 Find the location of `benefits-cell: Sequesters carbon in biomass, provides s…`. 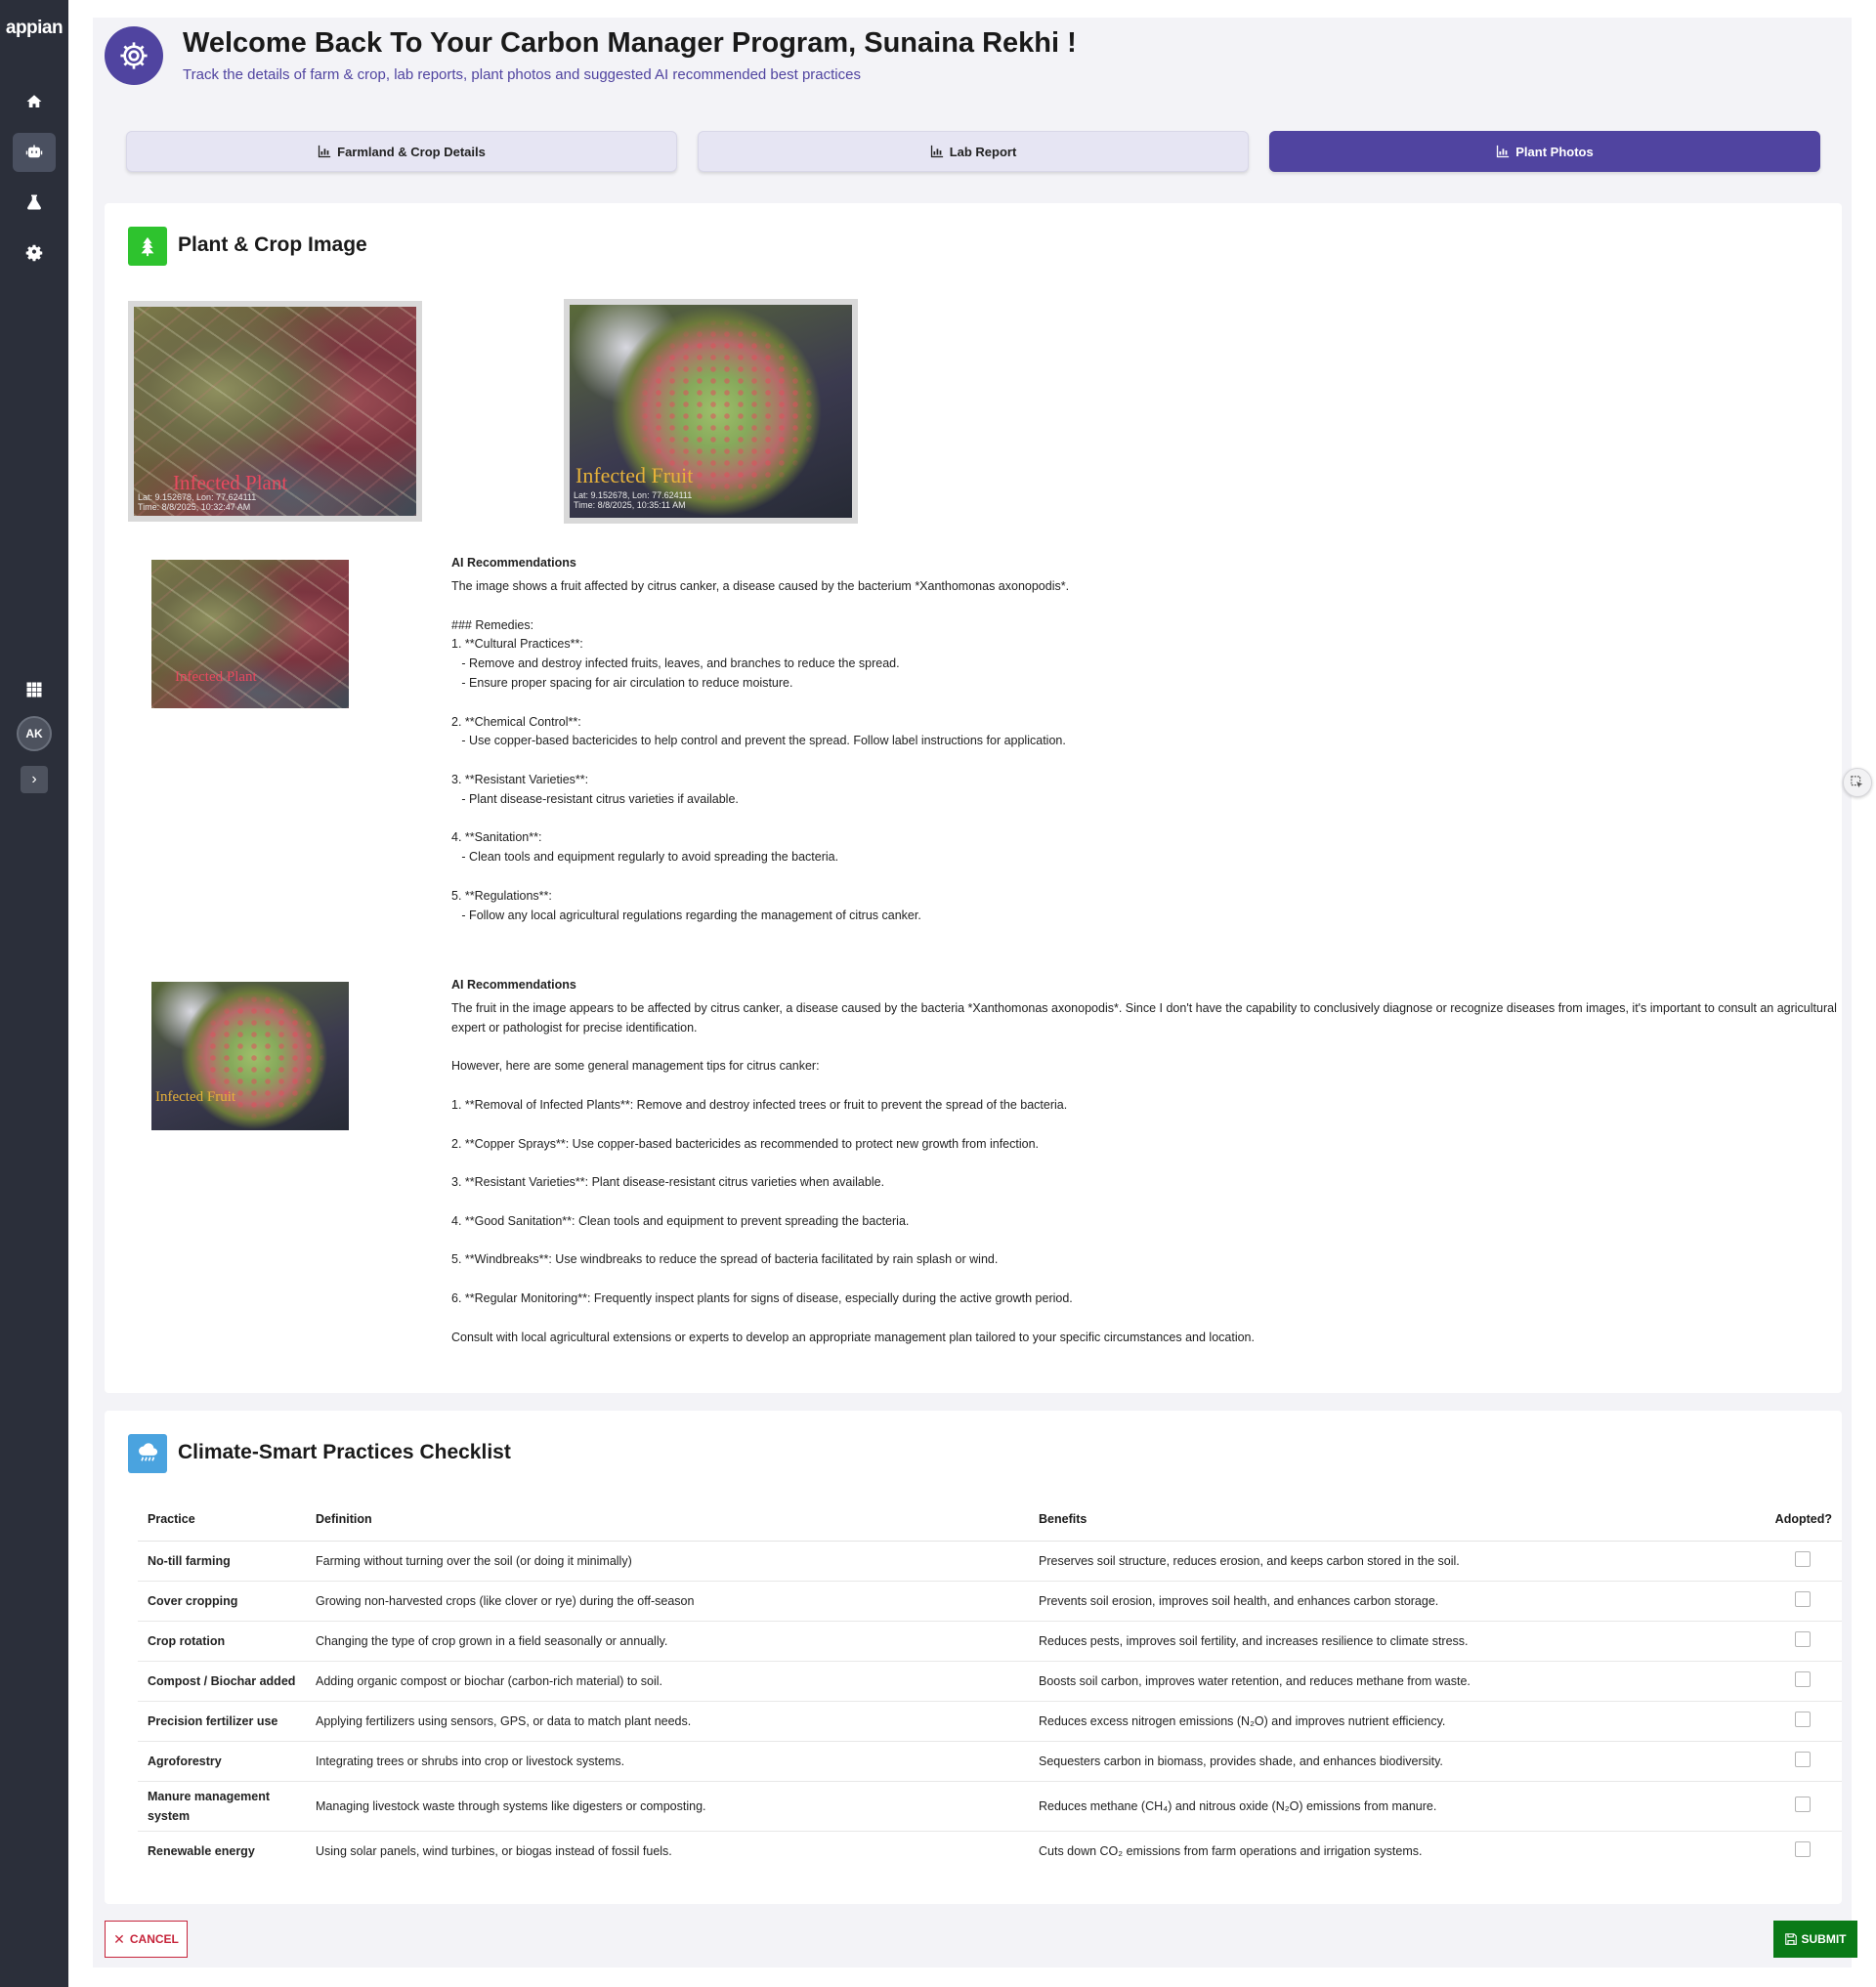

benefits-cell: Sequesters carbon in biomass, provides s… is located at coordinates (1390, 1762).